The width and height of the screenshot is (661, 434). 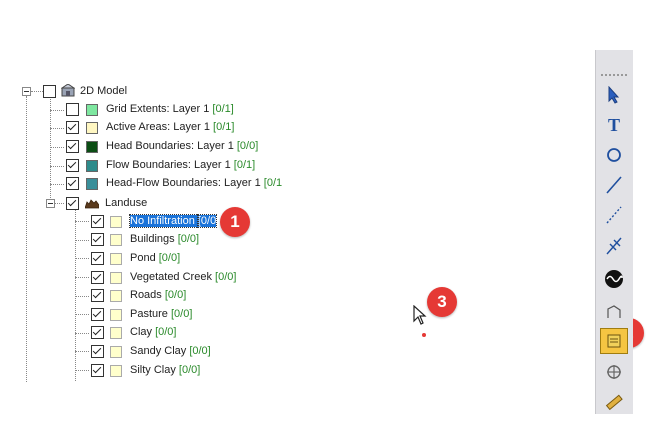 What do you see at coordinates (168, 165) in the screenshot?
I see `layer-name: Flow Boundaries: Layer 1` at bounding box center [168, 165].